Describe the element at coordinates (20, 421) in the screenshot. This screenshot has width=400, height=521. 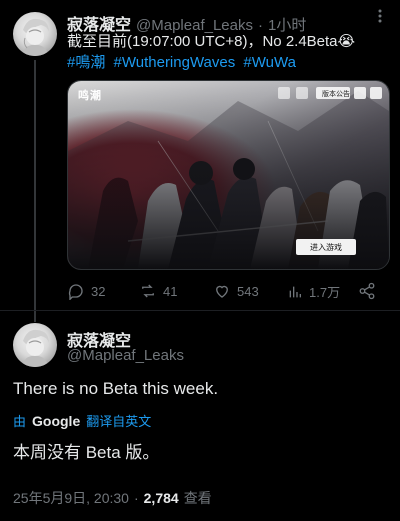
I see `translated-by-prefix: 由` at that location.